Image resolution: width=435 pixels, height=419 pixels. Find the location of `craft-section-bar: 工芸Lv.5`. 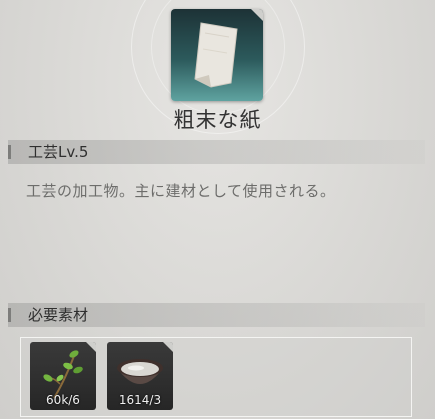

craft-section-bar: 工芸Lv.5 is located at coordinates (216, 152).